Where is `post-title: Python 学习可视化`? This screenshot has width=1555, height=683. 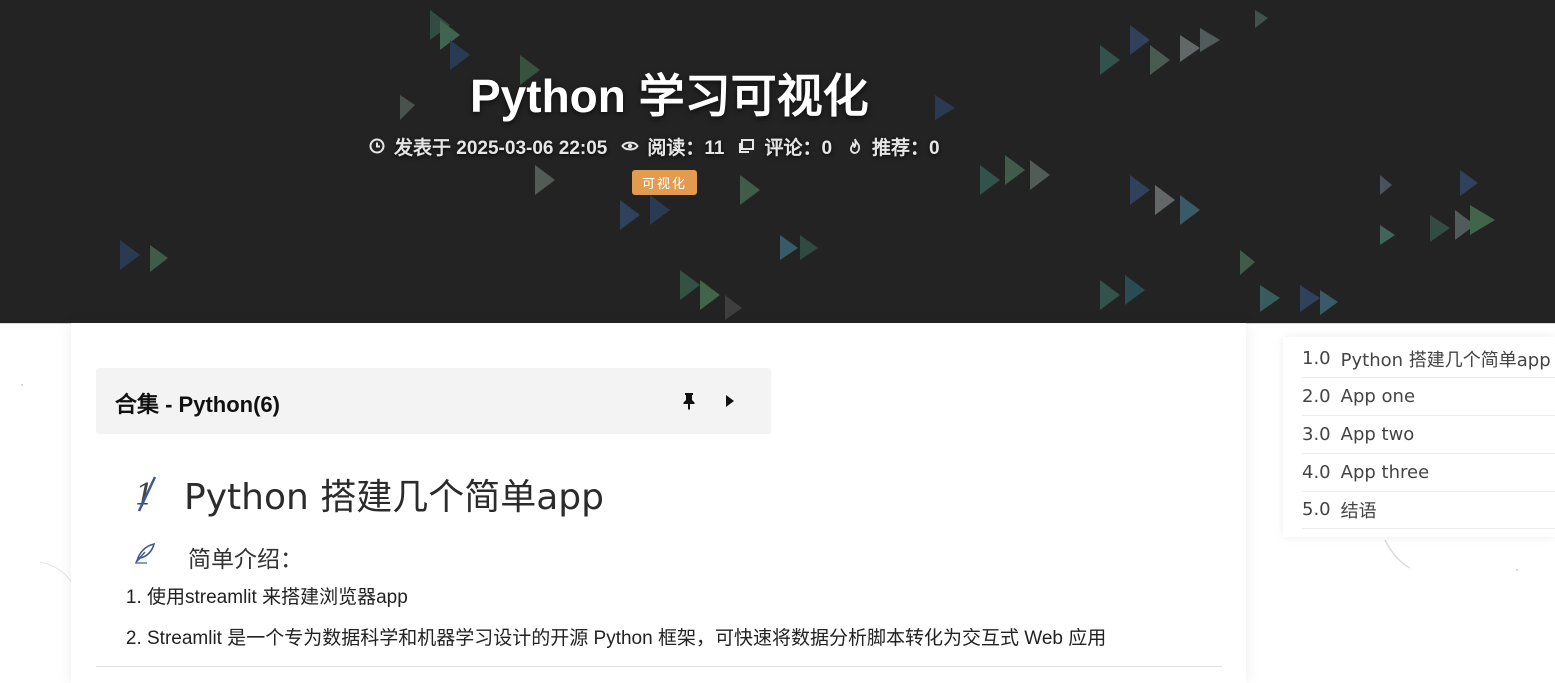
post-title: Python 学习可视化 is located at coordinates (669, 96).